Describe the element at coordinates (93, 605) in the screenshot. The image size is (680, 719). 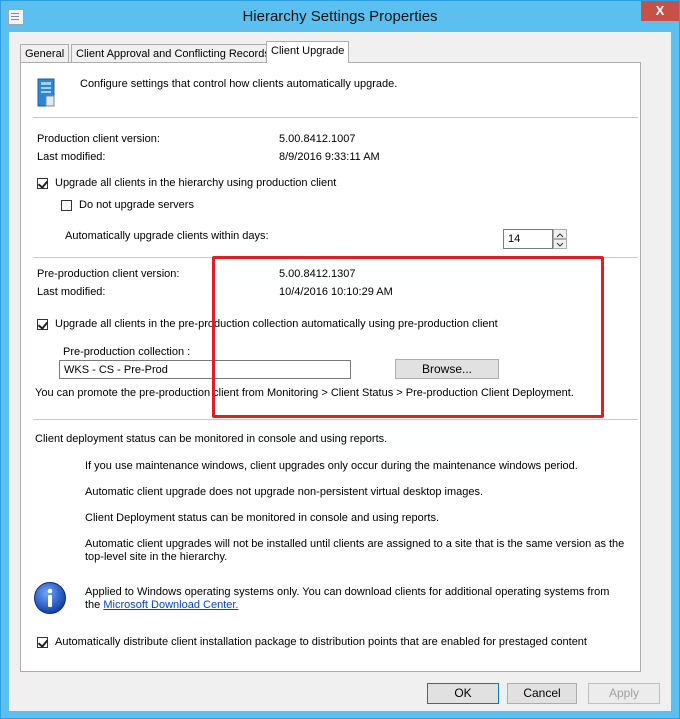
I see `info-text-prefix: the` at that location.